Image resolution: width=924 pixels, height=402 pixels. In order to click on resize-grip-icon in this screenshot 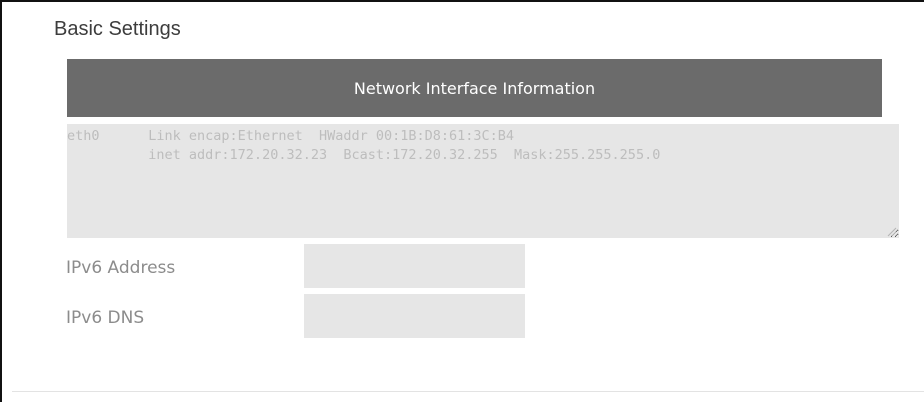, I will do `click(891, 231)`.